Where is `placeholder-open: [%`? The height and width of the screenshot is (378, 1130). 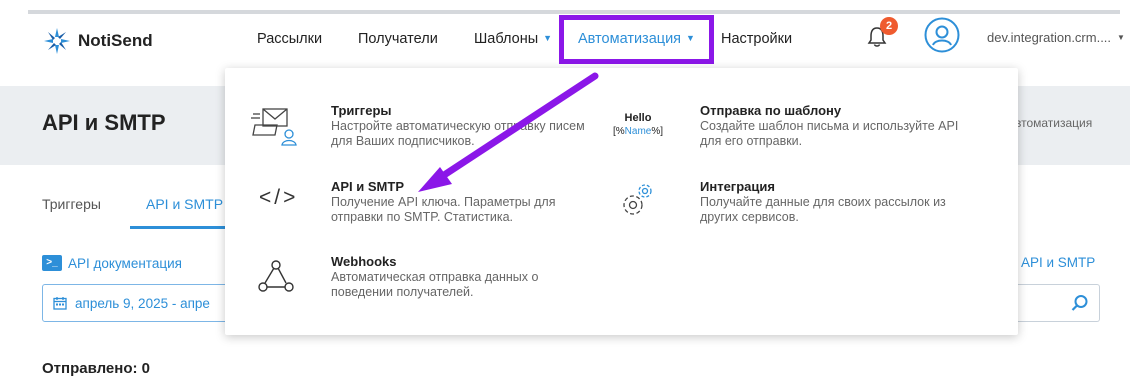 placeholder-open: [% is located at coordinates (618, 131).